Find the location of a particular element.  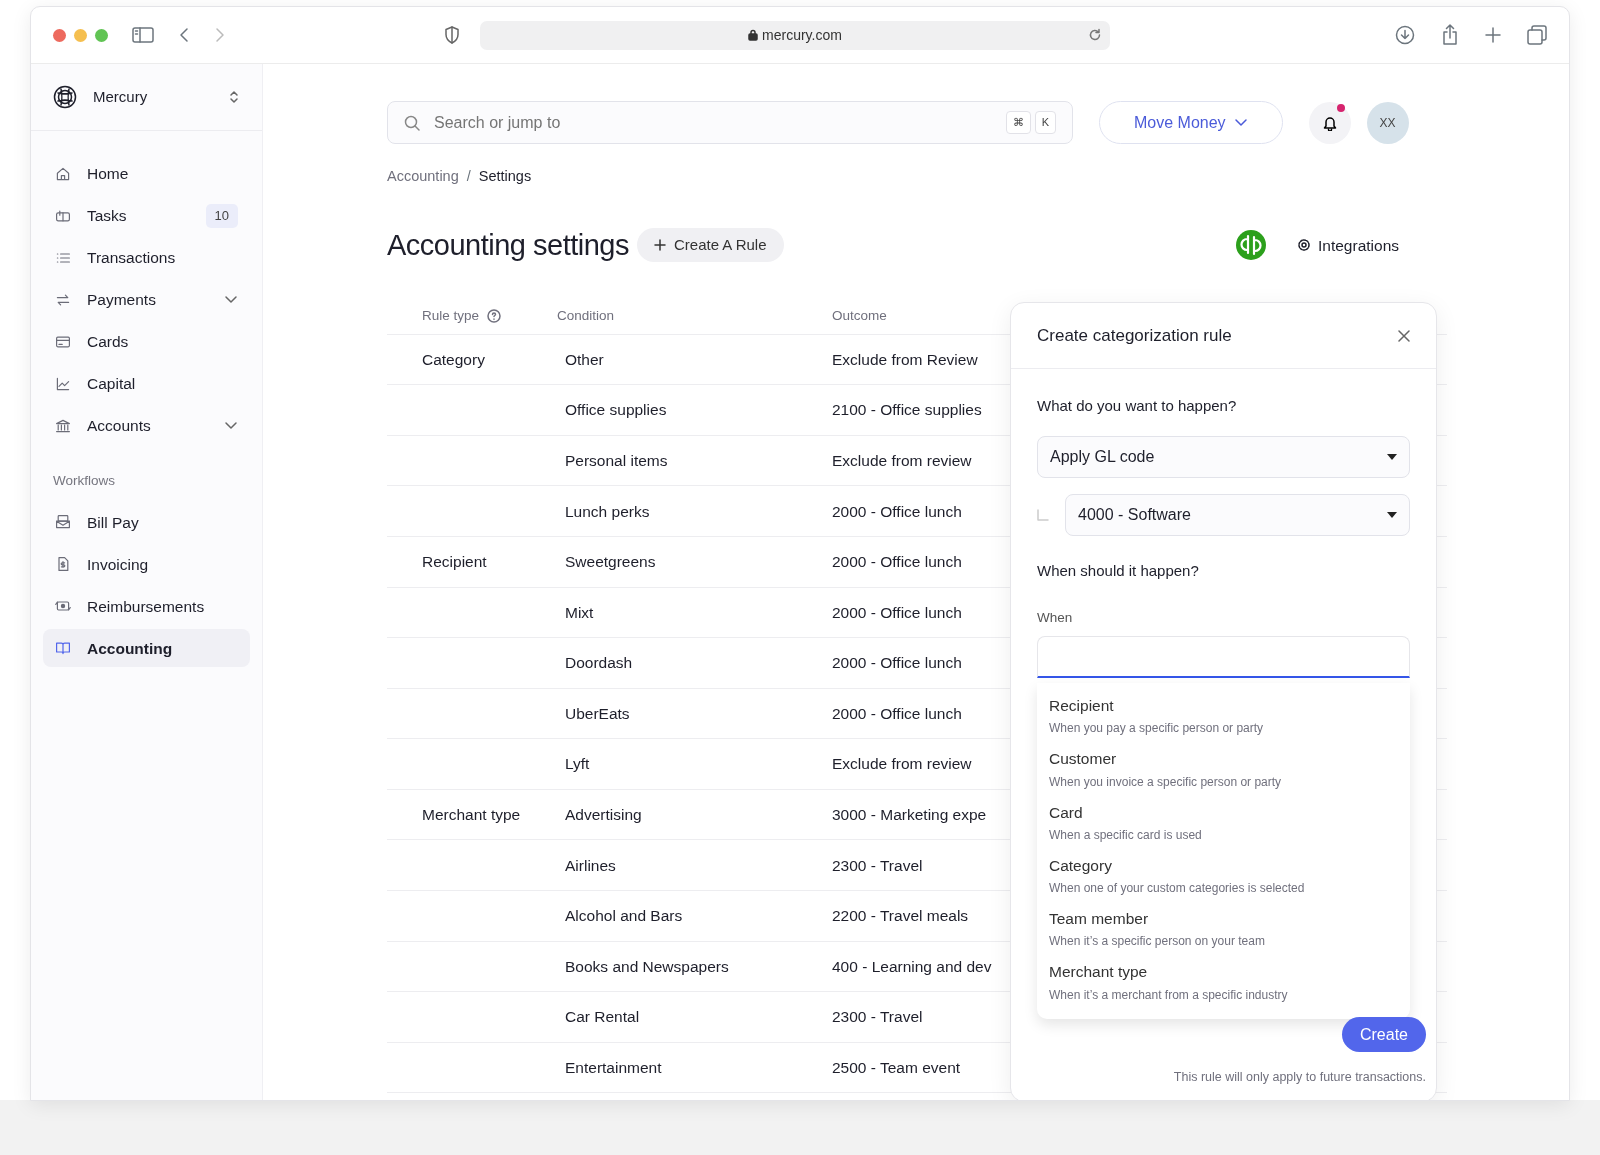

option-item: Card When a specific card is used is located at coordinates (1223, 822).